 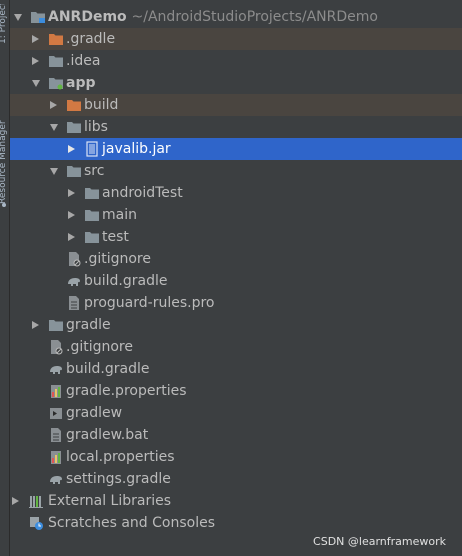 I want to click on tree-item-label: .gradle, so click(x=91, y=39).